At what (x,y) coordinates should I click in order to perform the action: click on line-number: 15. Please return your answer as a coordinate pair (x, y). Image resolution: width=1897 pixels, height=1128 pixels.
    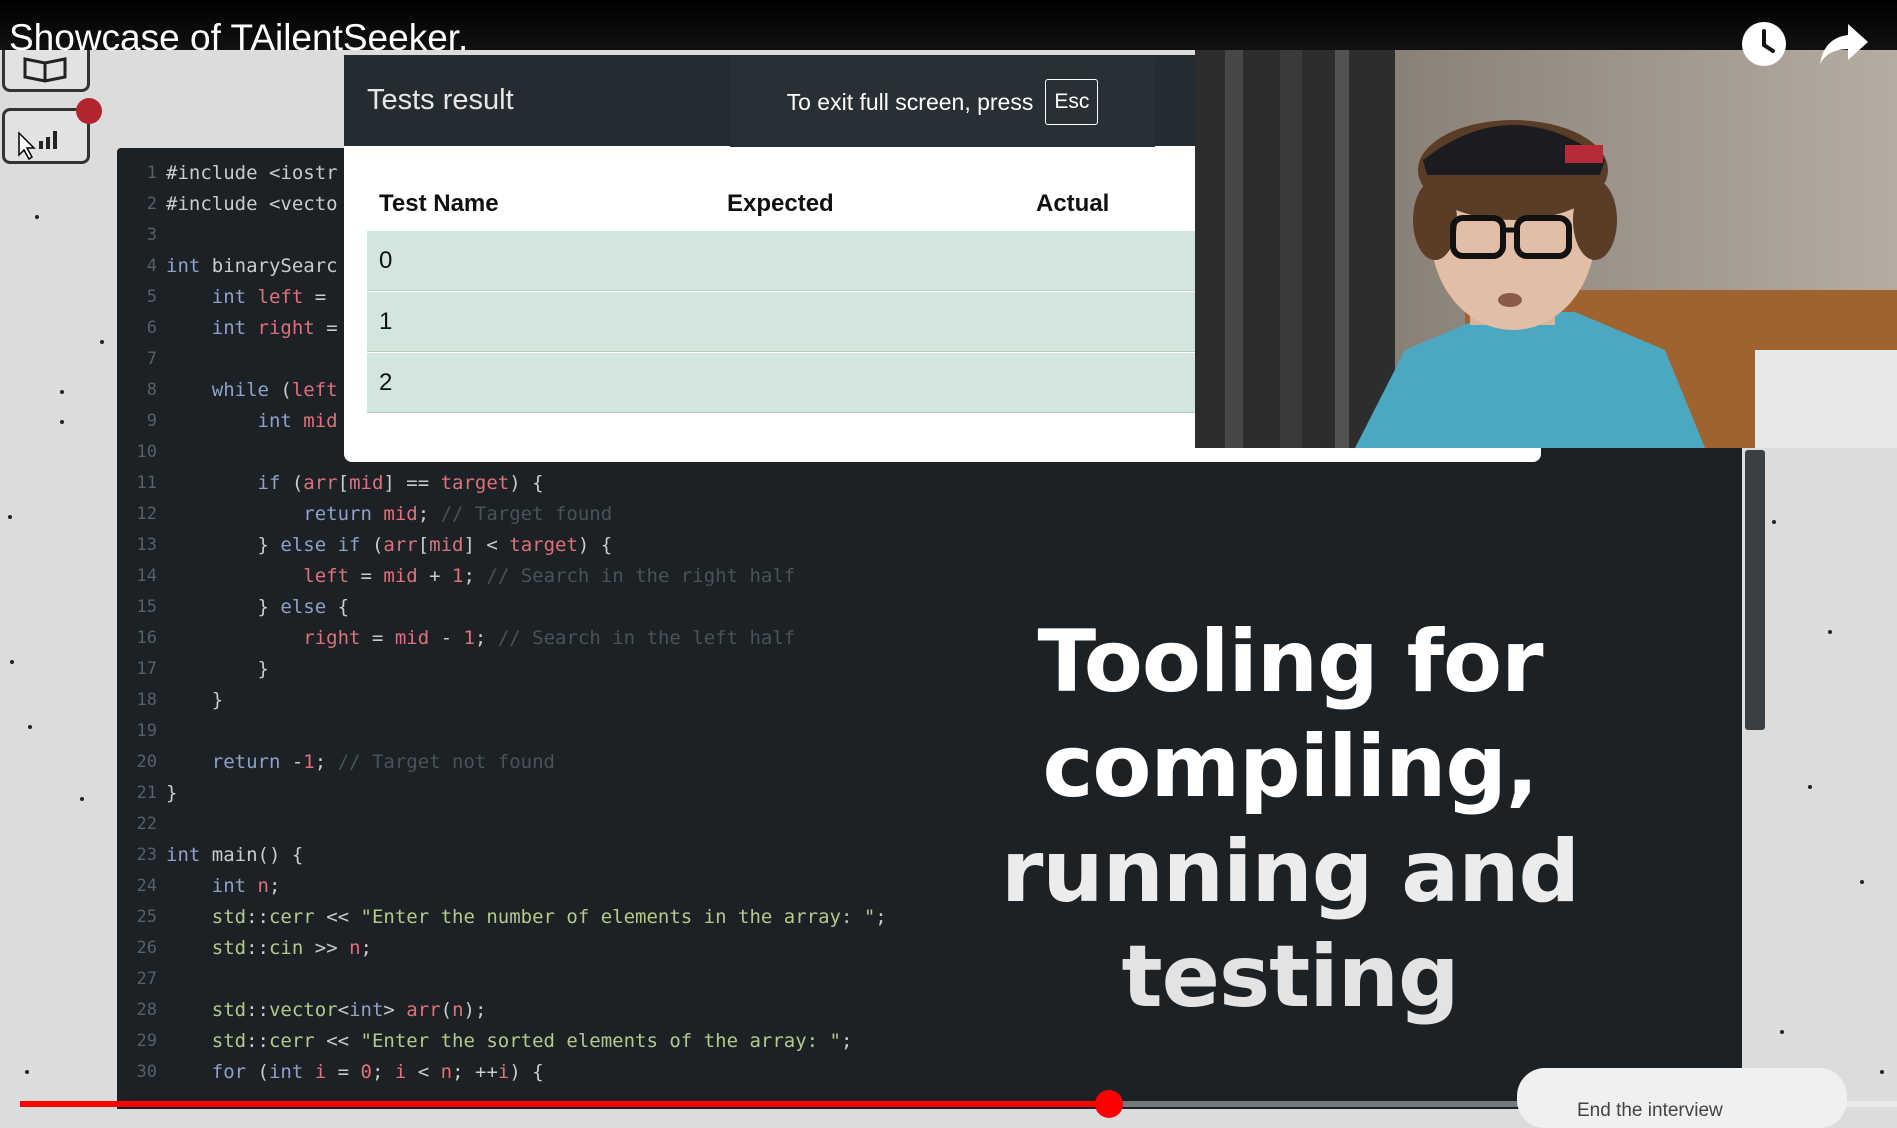
    Looking at the image, I should click on (146, 607).